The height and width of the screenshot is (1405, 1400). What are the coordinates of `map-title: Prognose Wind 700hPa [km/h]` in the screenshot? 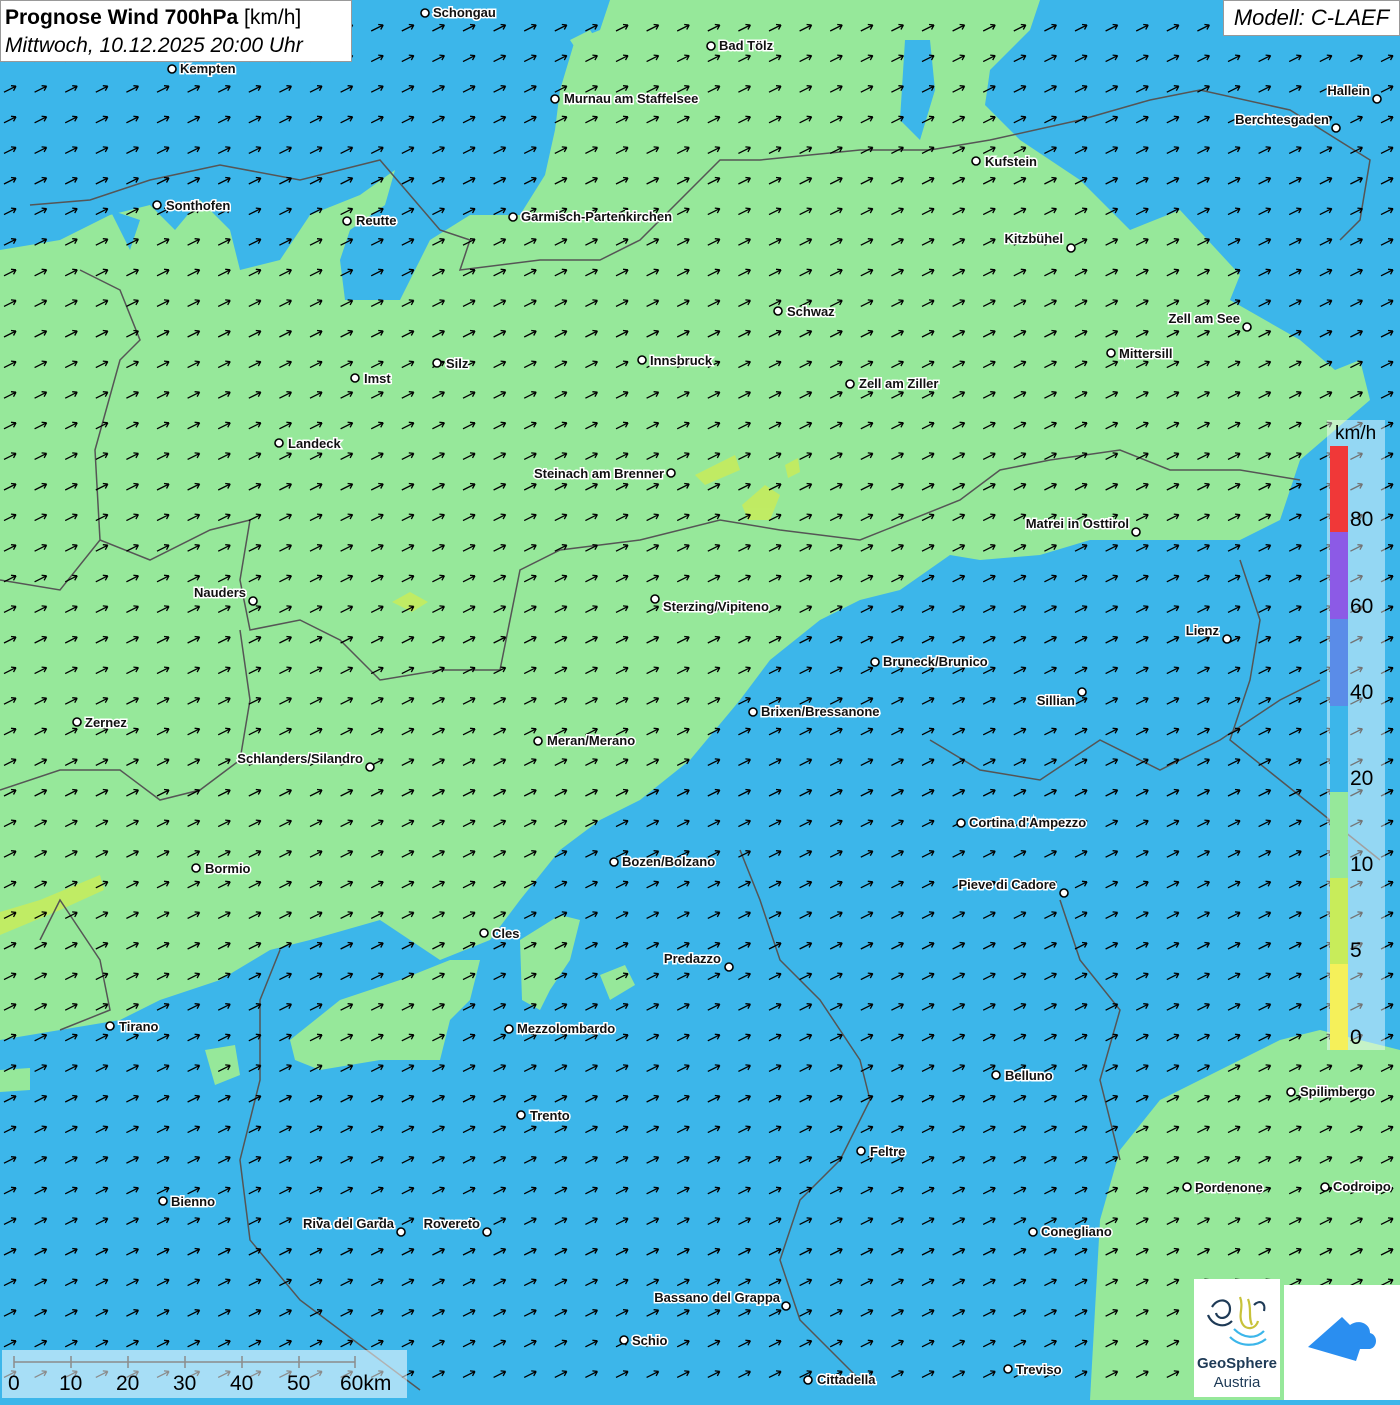 It's located at (176, 18).